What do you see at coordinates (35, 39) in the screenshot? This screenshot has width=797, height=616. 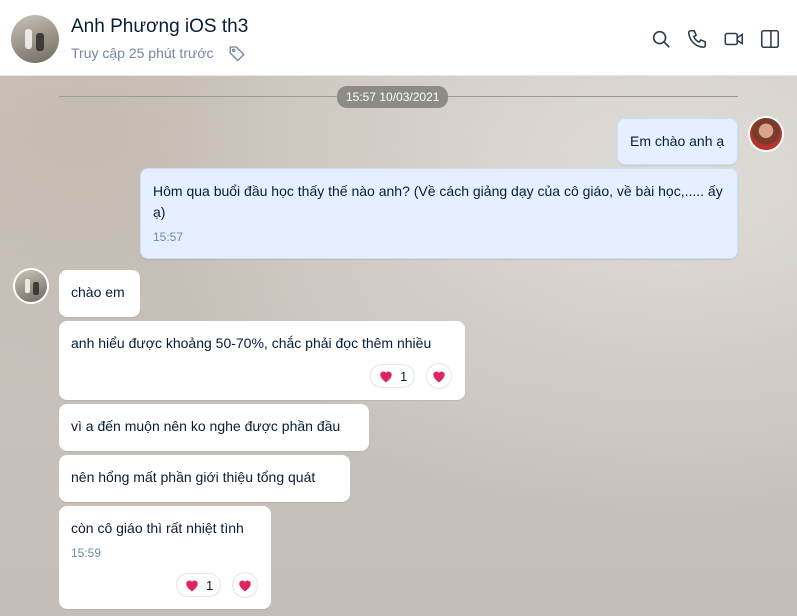 I see `contact-avatar` at bounding box center [35, 39].